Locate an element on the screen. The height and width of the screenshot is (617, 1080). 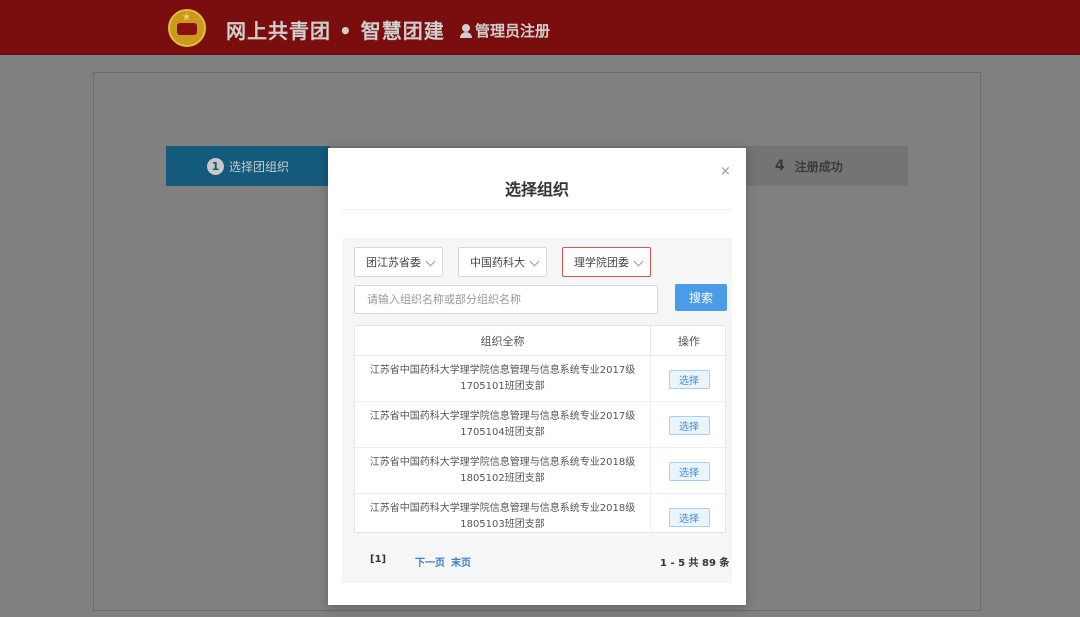
org-search-input is located at coordinates (506, 299).